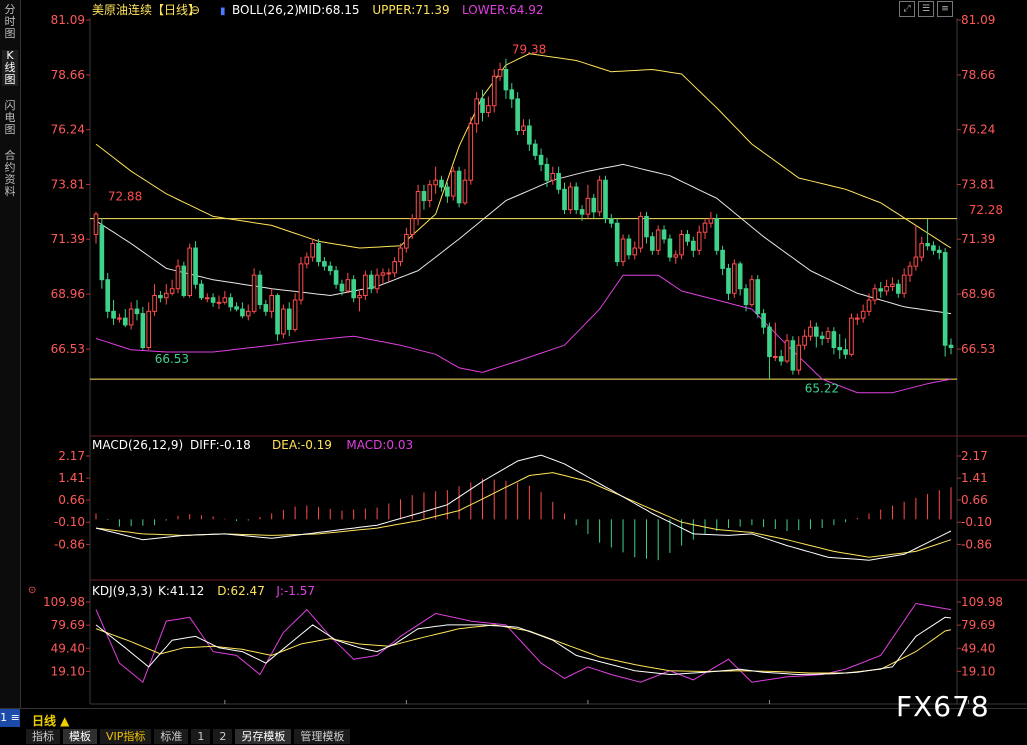 Image resolution: width=1027 pixels, height=745 pixels. I want to click on legend-item: D:62.47, so click(241, 591).